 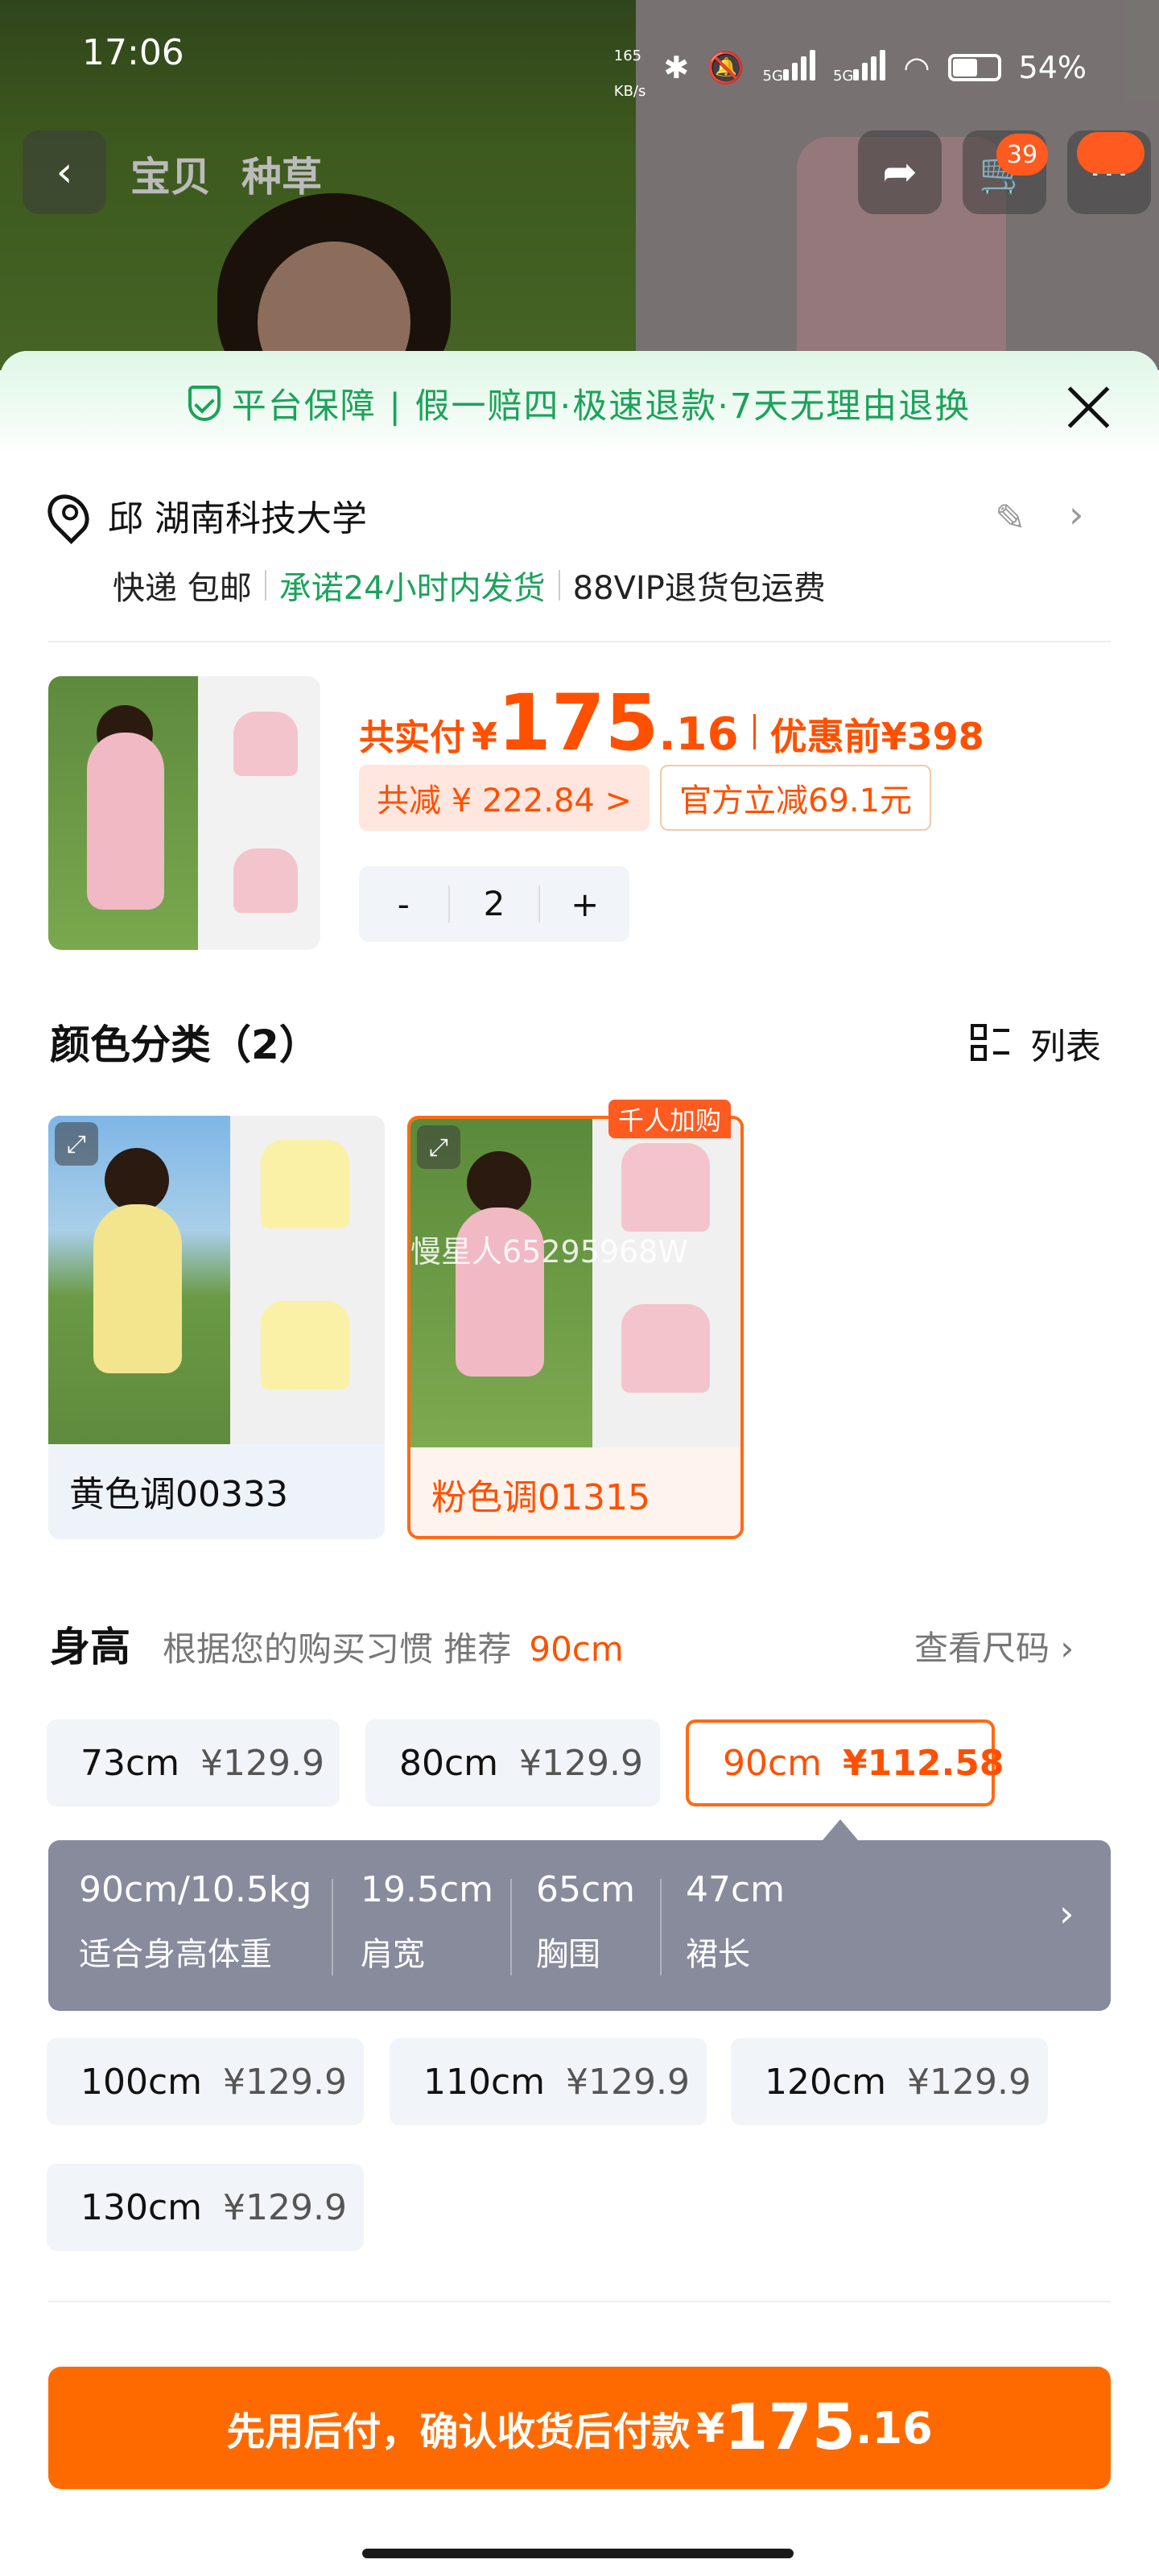 I want to click on color-section-title: 颜色分类（2）, so click(x=185, y=1045).